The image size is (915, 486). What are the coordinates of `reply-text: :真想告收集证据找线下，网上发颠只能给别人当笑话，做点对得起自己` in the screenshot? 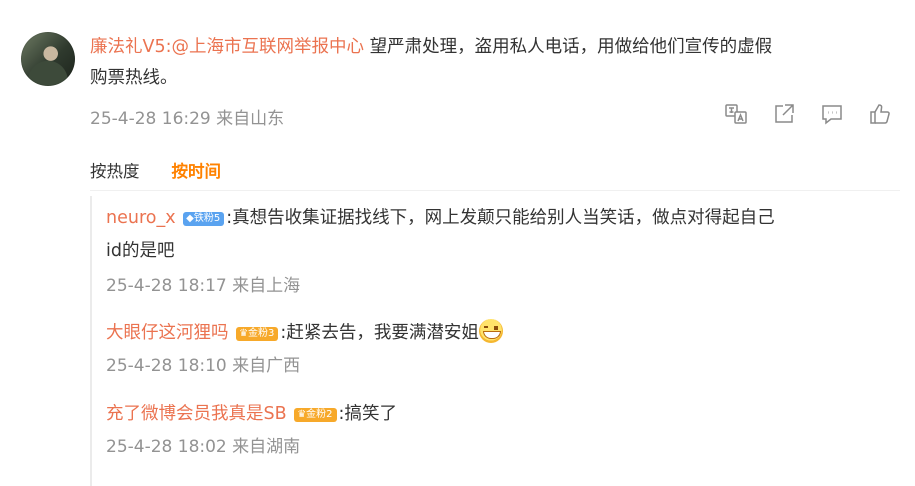 It's located at (500, 218).